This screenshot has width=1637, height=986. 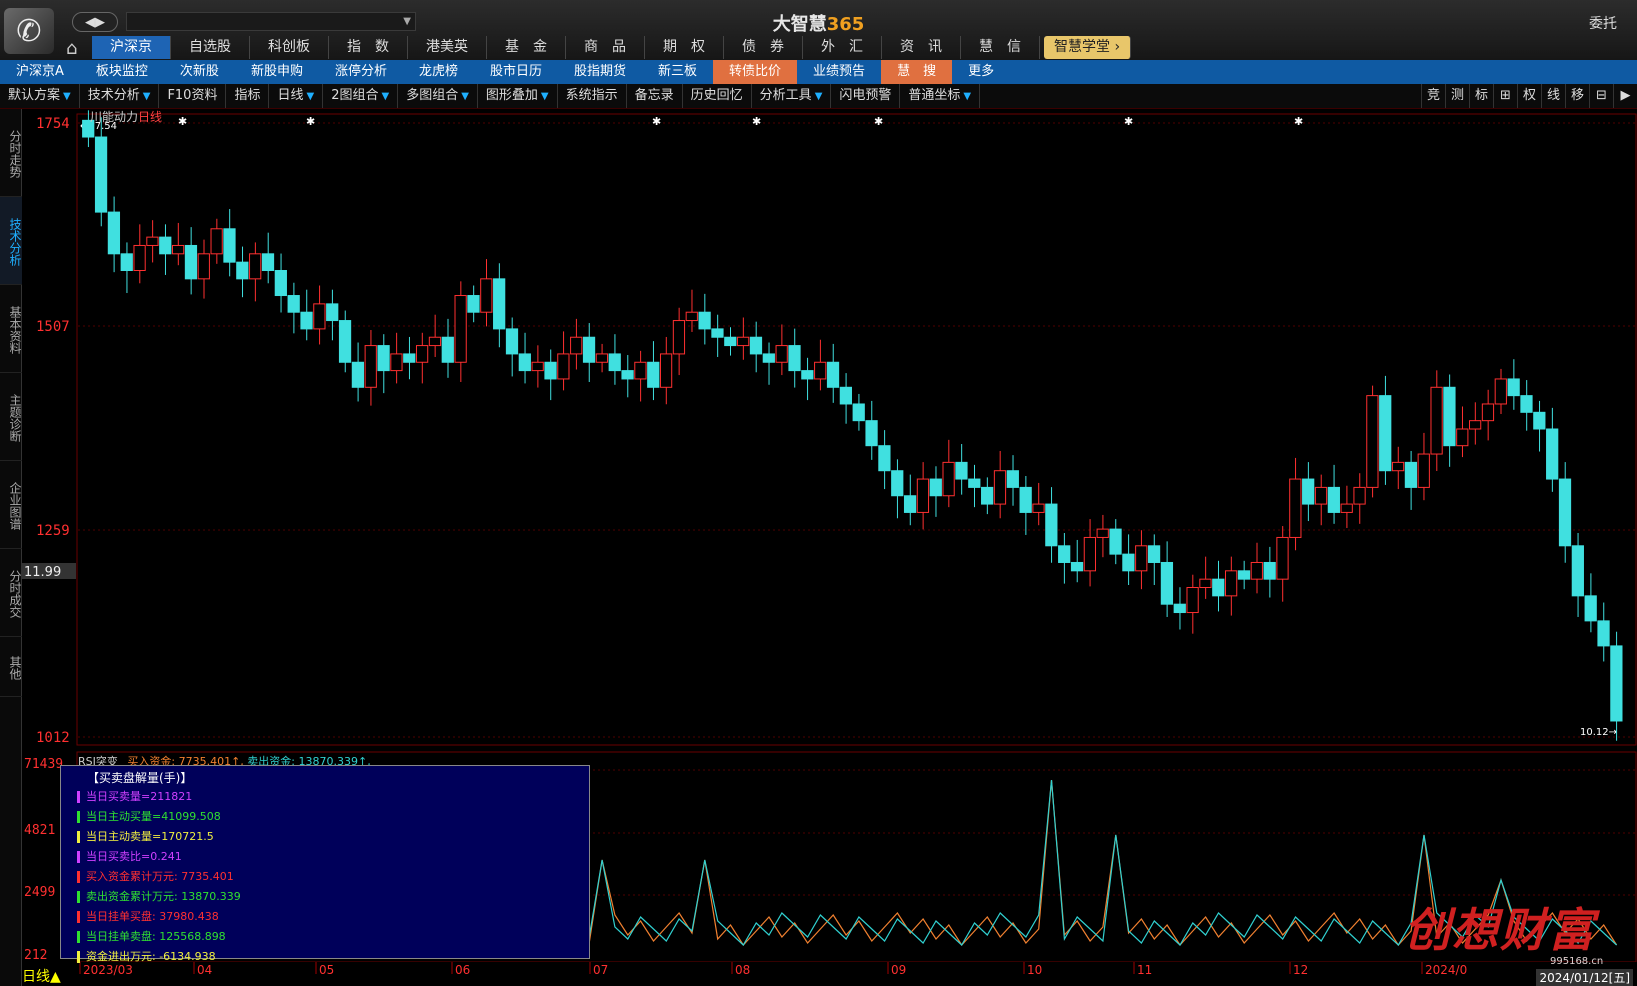 I want to click on rsi-axis-label: 4821, so click(x=39, y=830).